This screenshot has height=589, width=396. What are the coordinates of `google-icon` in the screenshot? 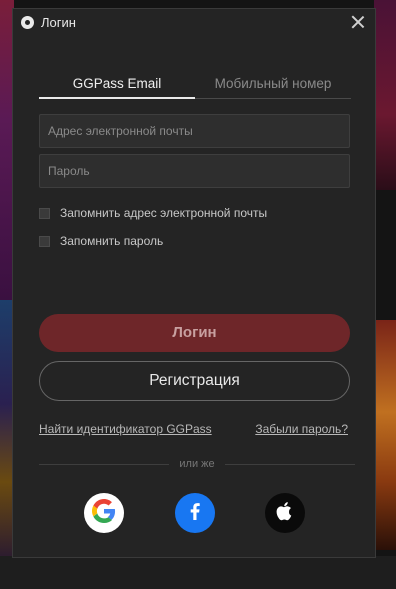 It's located at (104, 513).